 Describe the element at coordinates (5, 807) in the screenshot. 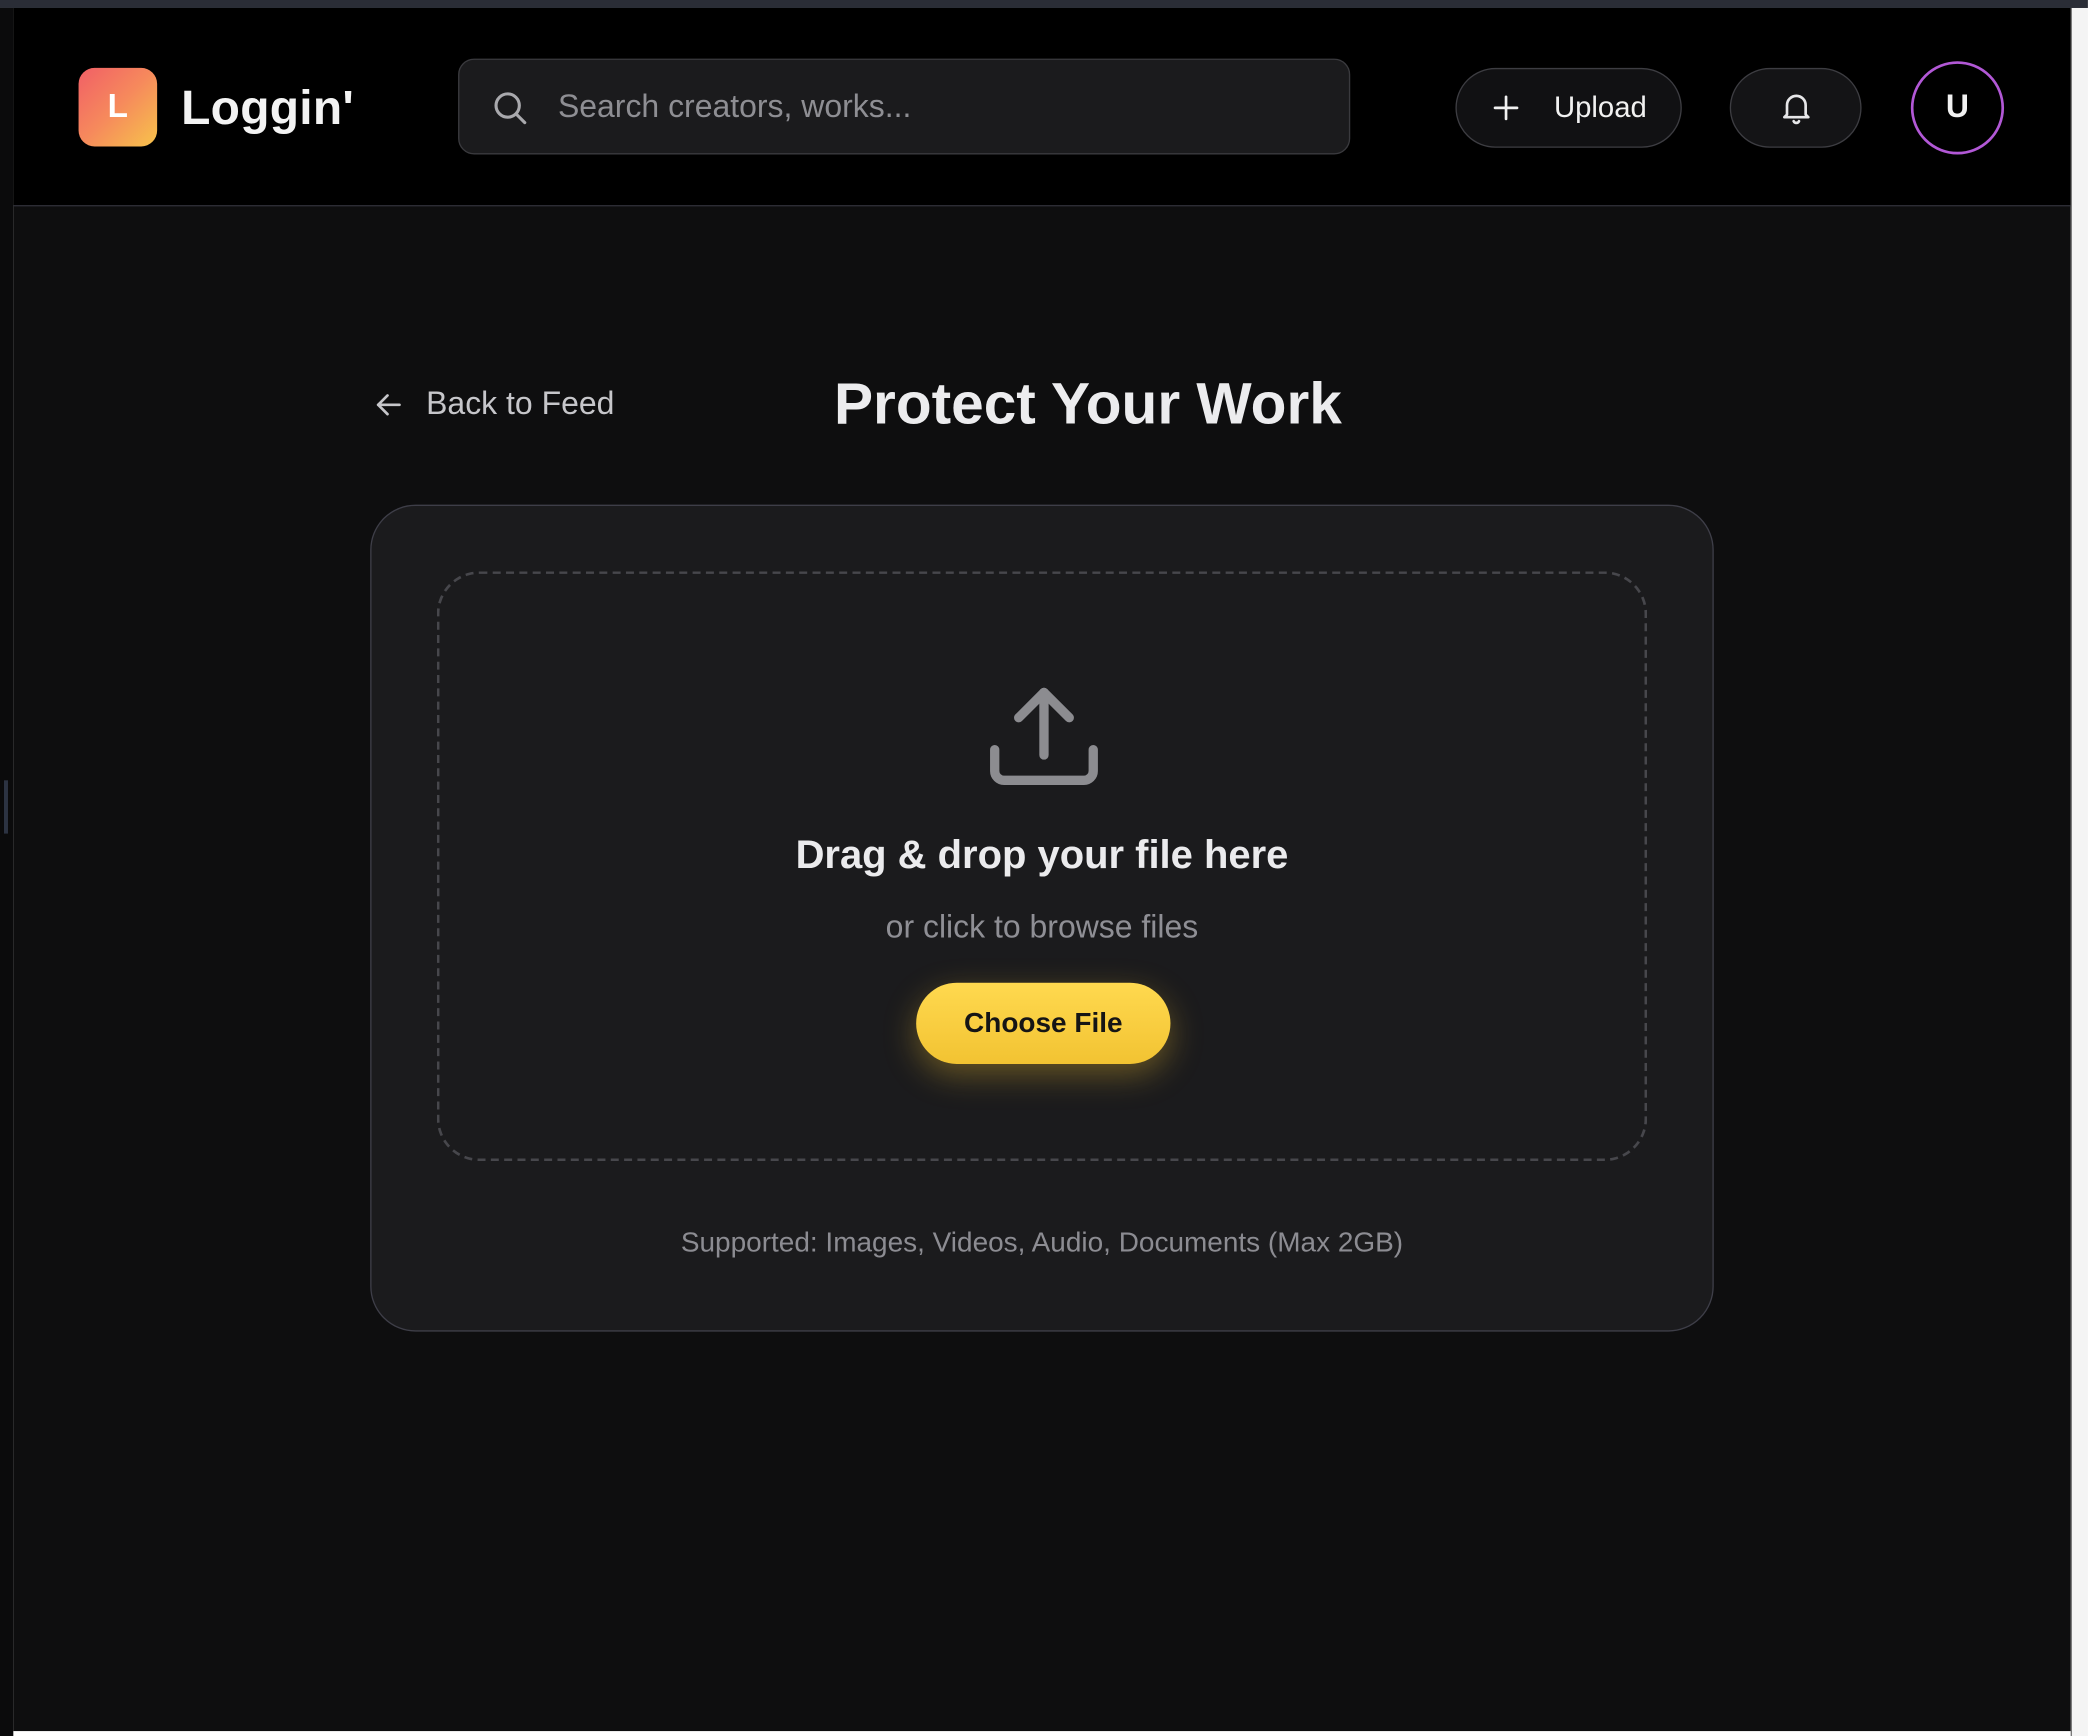

I see `resize-grip` at that location.